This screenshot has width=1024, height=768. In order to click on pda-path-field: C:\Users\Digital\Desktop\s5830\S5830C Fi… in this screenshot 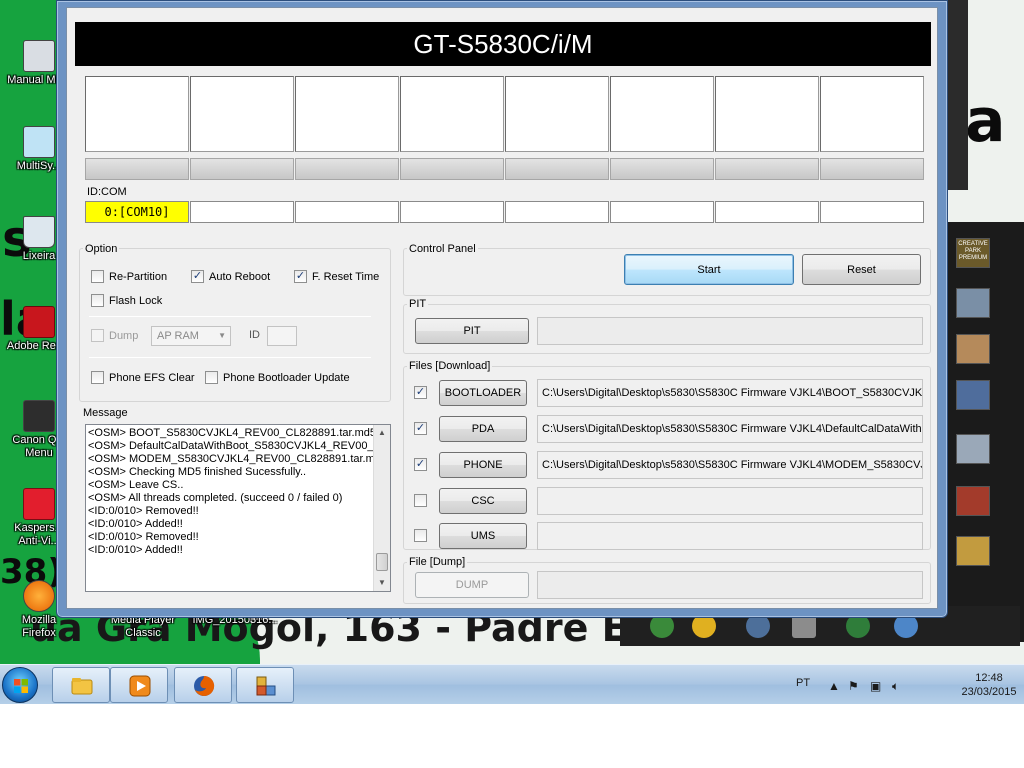, I will do `click(730, 429)`.